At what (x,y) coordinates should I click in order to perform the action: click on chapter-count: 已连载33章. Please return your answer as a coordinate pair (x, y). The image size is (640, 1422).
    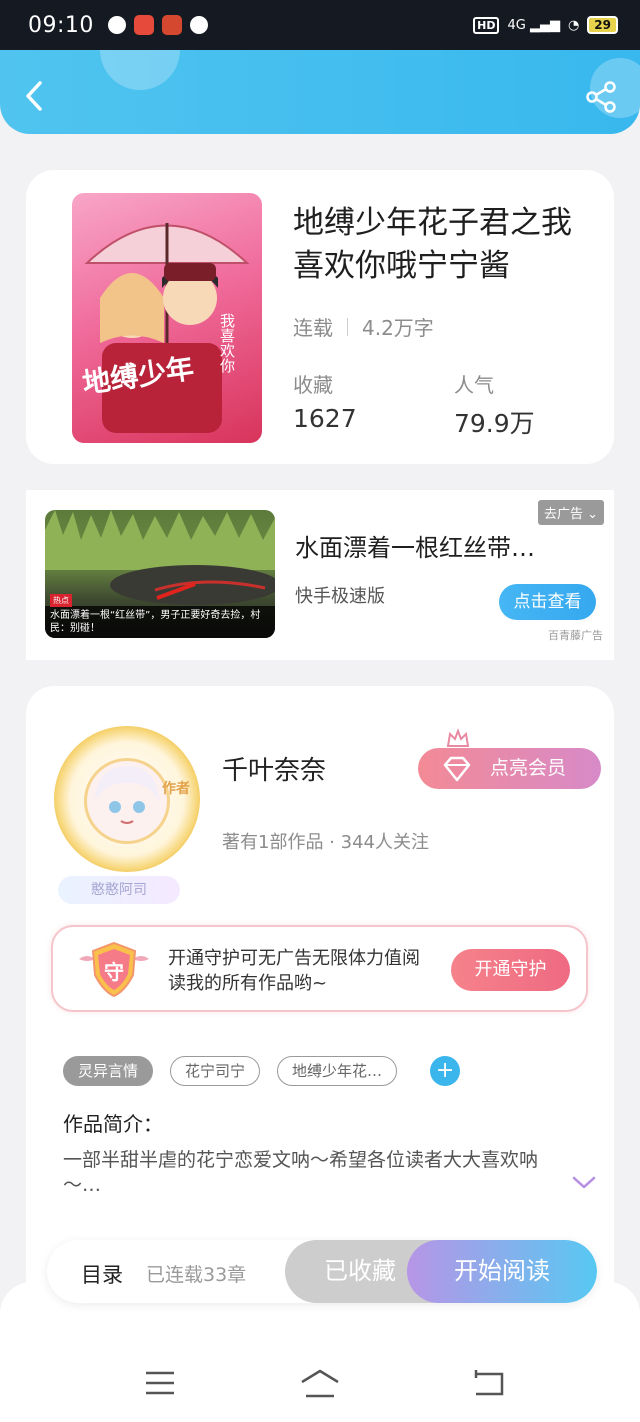
    Looking at the image, I should click on (196, 1275).